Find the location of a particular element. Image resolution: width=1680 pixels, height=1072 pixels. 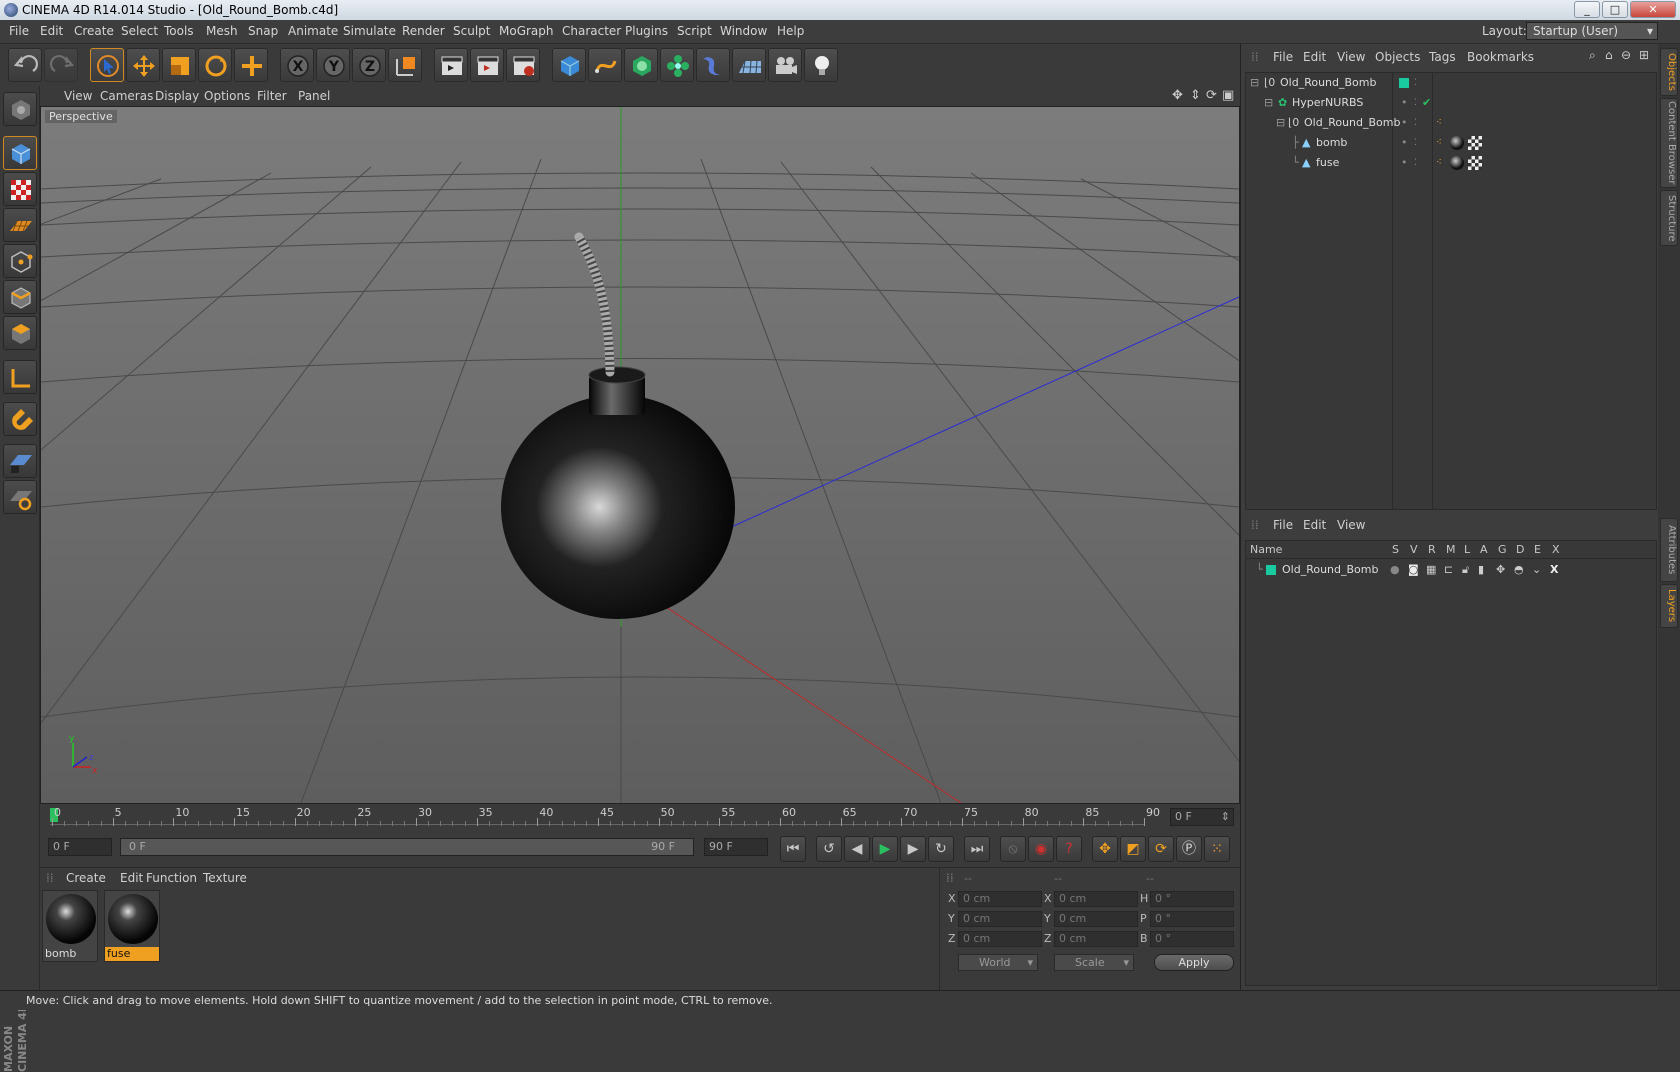

column-x: X is located at coordinates (1556, 550).